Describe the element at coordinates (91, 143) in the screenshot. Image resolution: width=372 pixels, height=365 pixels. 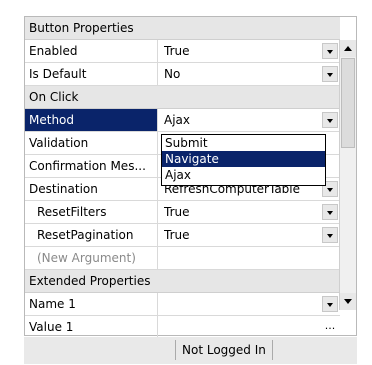
I see `property-name: Validation` at that location.